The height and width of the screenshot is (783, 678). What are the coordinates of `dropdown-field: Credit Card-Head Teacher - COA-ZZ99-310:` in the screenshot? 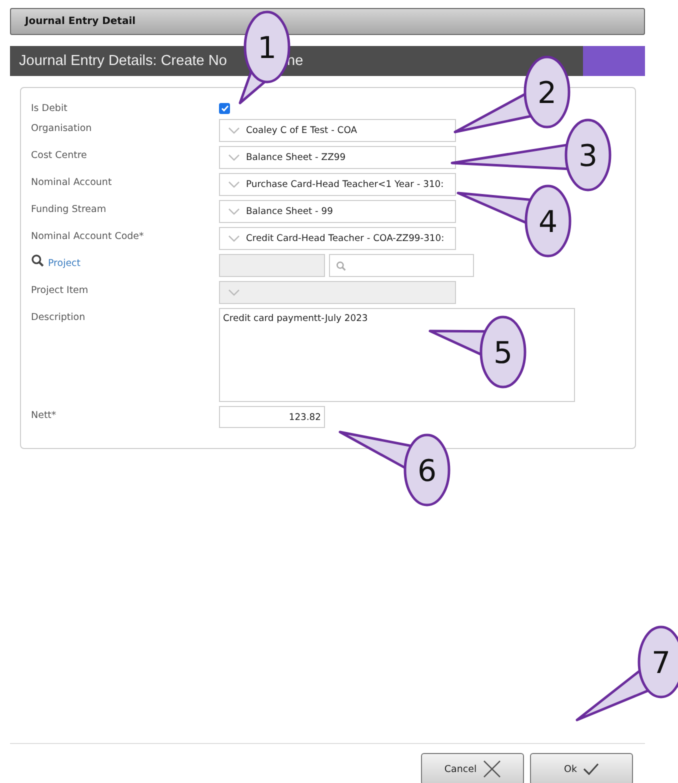 It's located at (337, 238).